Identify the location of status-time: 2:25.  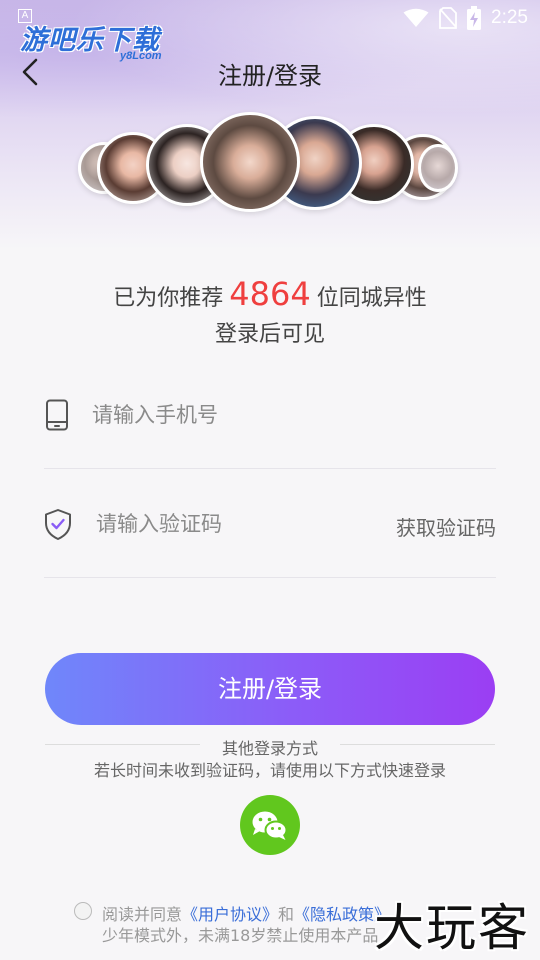
(509, 17).